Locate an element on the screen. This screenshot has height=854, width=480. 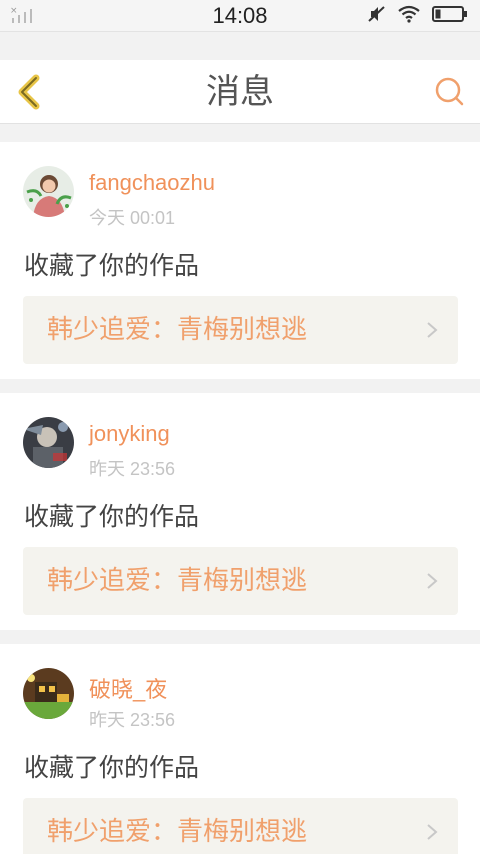
mute-icon is located at coordinates (377, 16).